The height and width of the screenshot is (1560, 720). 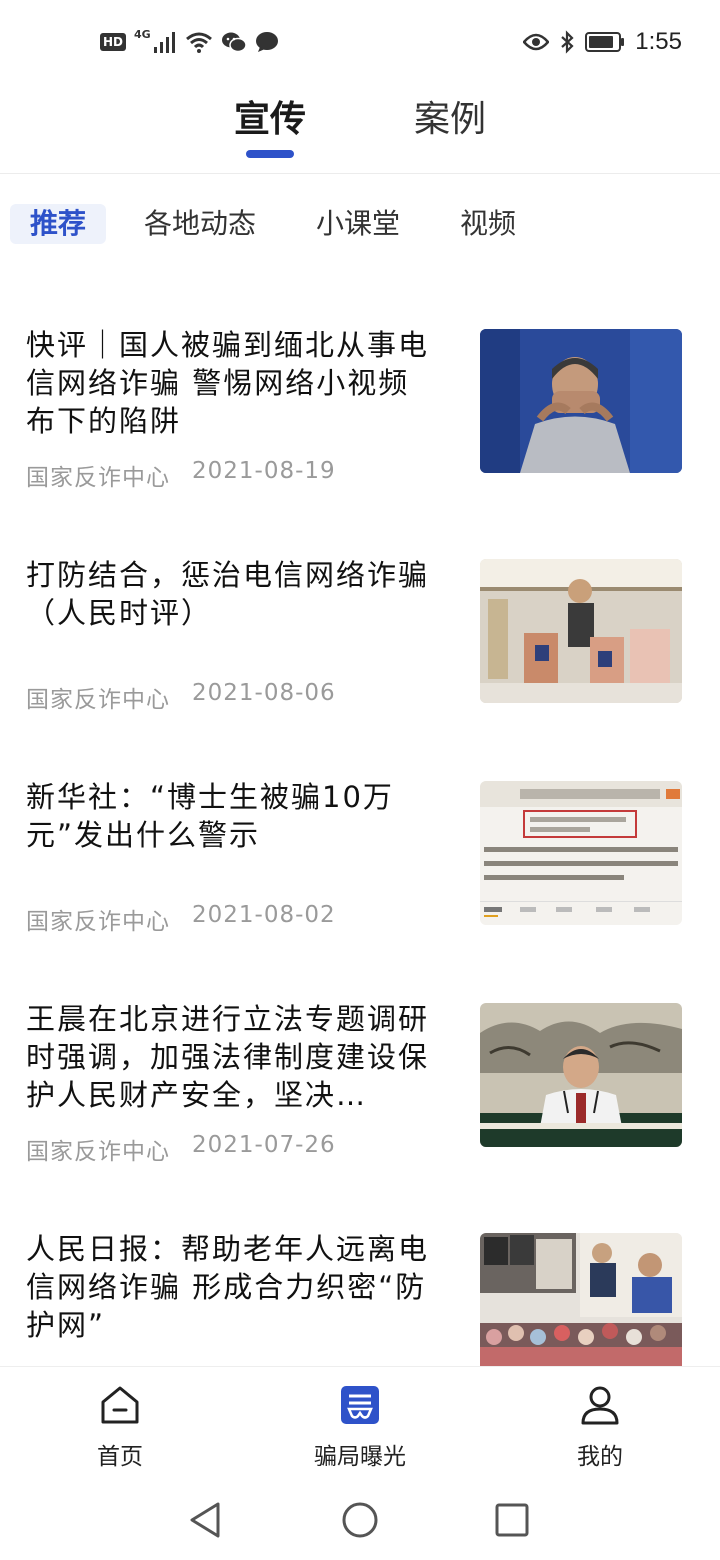 What do you see at coordinates (58, 224) in the screenshot?
I see `subtab-recommended: 推荐` at bounding box center [58, 224].